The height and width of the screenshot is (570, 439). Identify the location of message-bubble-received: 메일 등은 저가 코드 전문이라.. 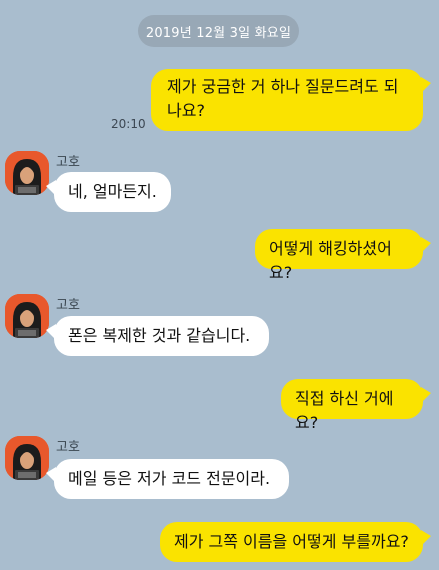
(167, 479).